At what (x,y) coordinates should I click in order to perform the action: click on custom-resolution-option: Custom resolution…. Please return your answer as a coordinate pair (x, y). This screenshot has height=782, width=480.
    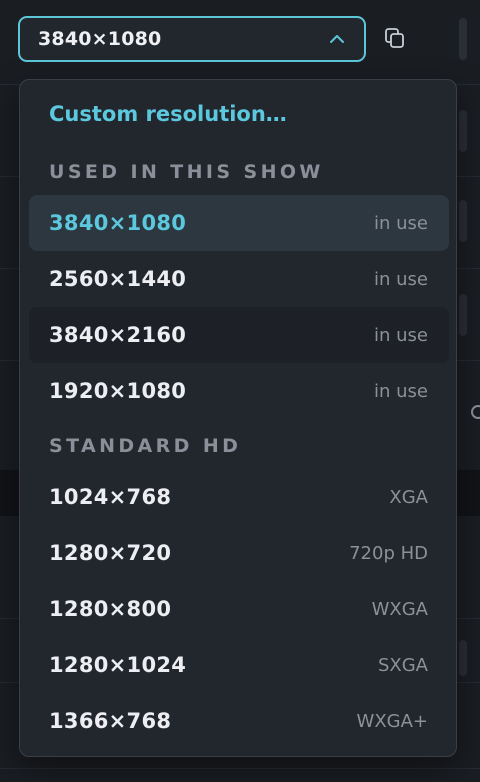
    Looking at the image, I should click on (168, 114).